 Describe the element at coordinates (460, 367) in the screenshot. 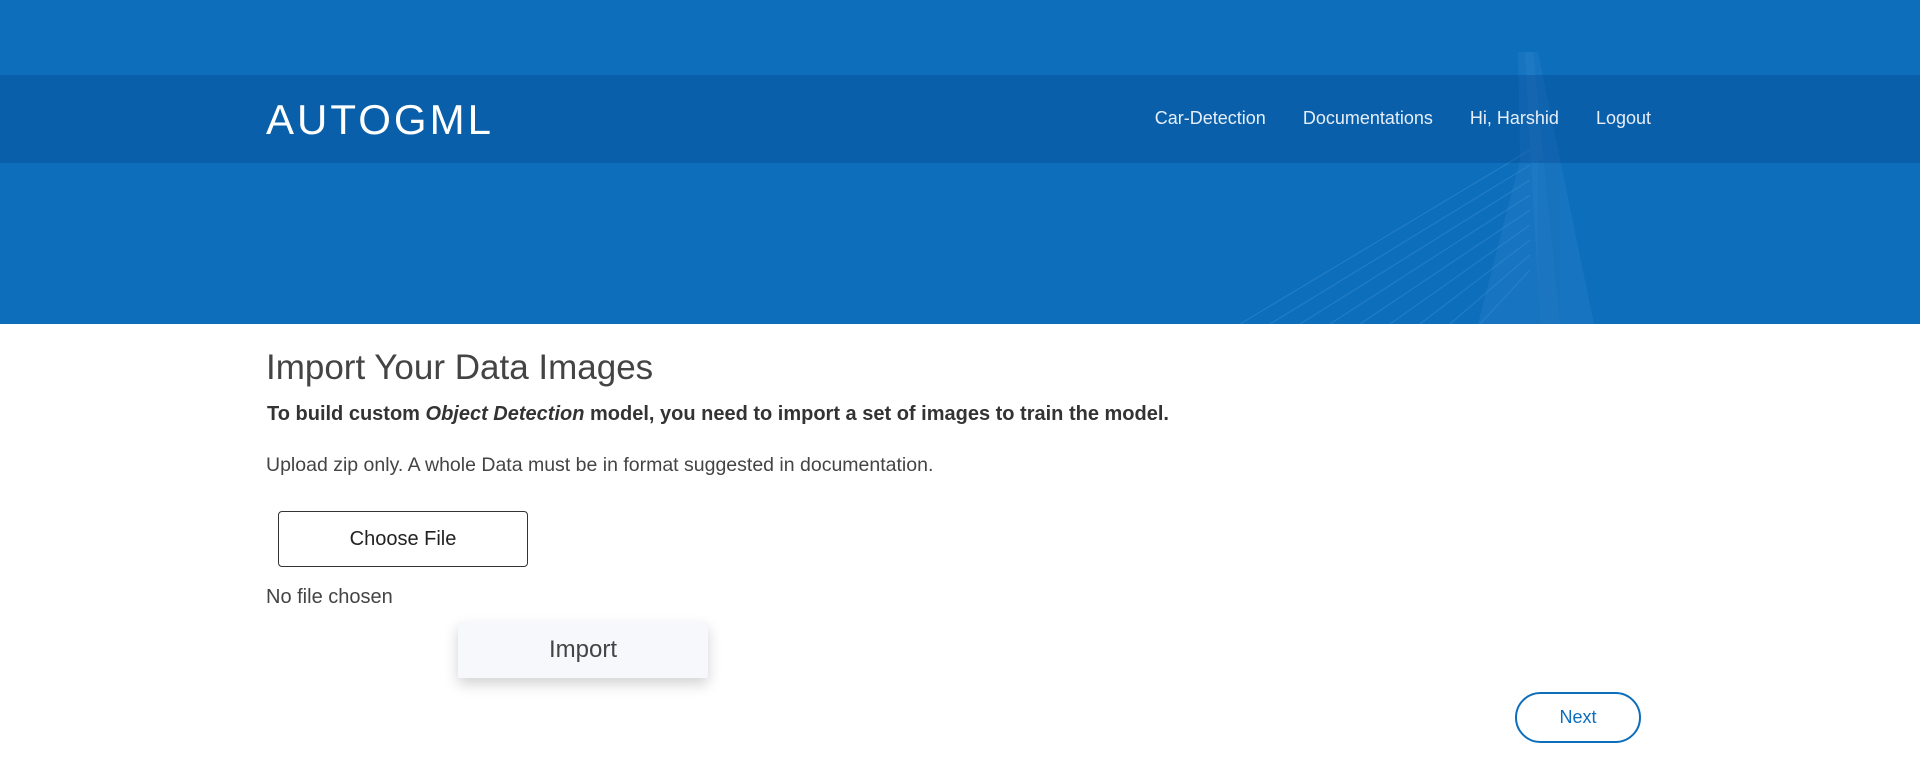

I see `page-title: Import Your Data Images` at that location.